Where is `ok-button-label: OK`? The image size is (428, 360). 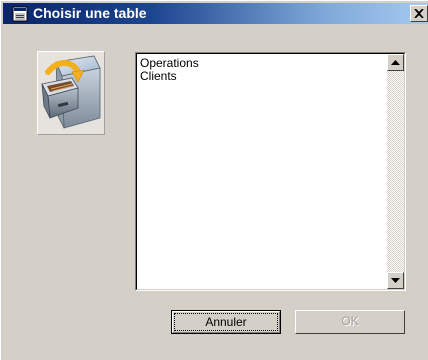
ok-button-label: OK is located at coordinates (350, 321).